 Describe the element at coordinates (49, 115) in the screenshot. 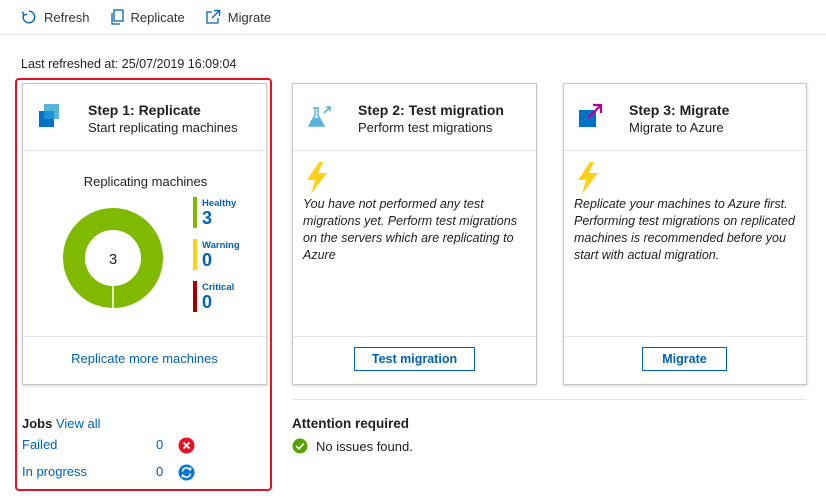

I see `replicate-icon` at that location.